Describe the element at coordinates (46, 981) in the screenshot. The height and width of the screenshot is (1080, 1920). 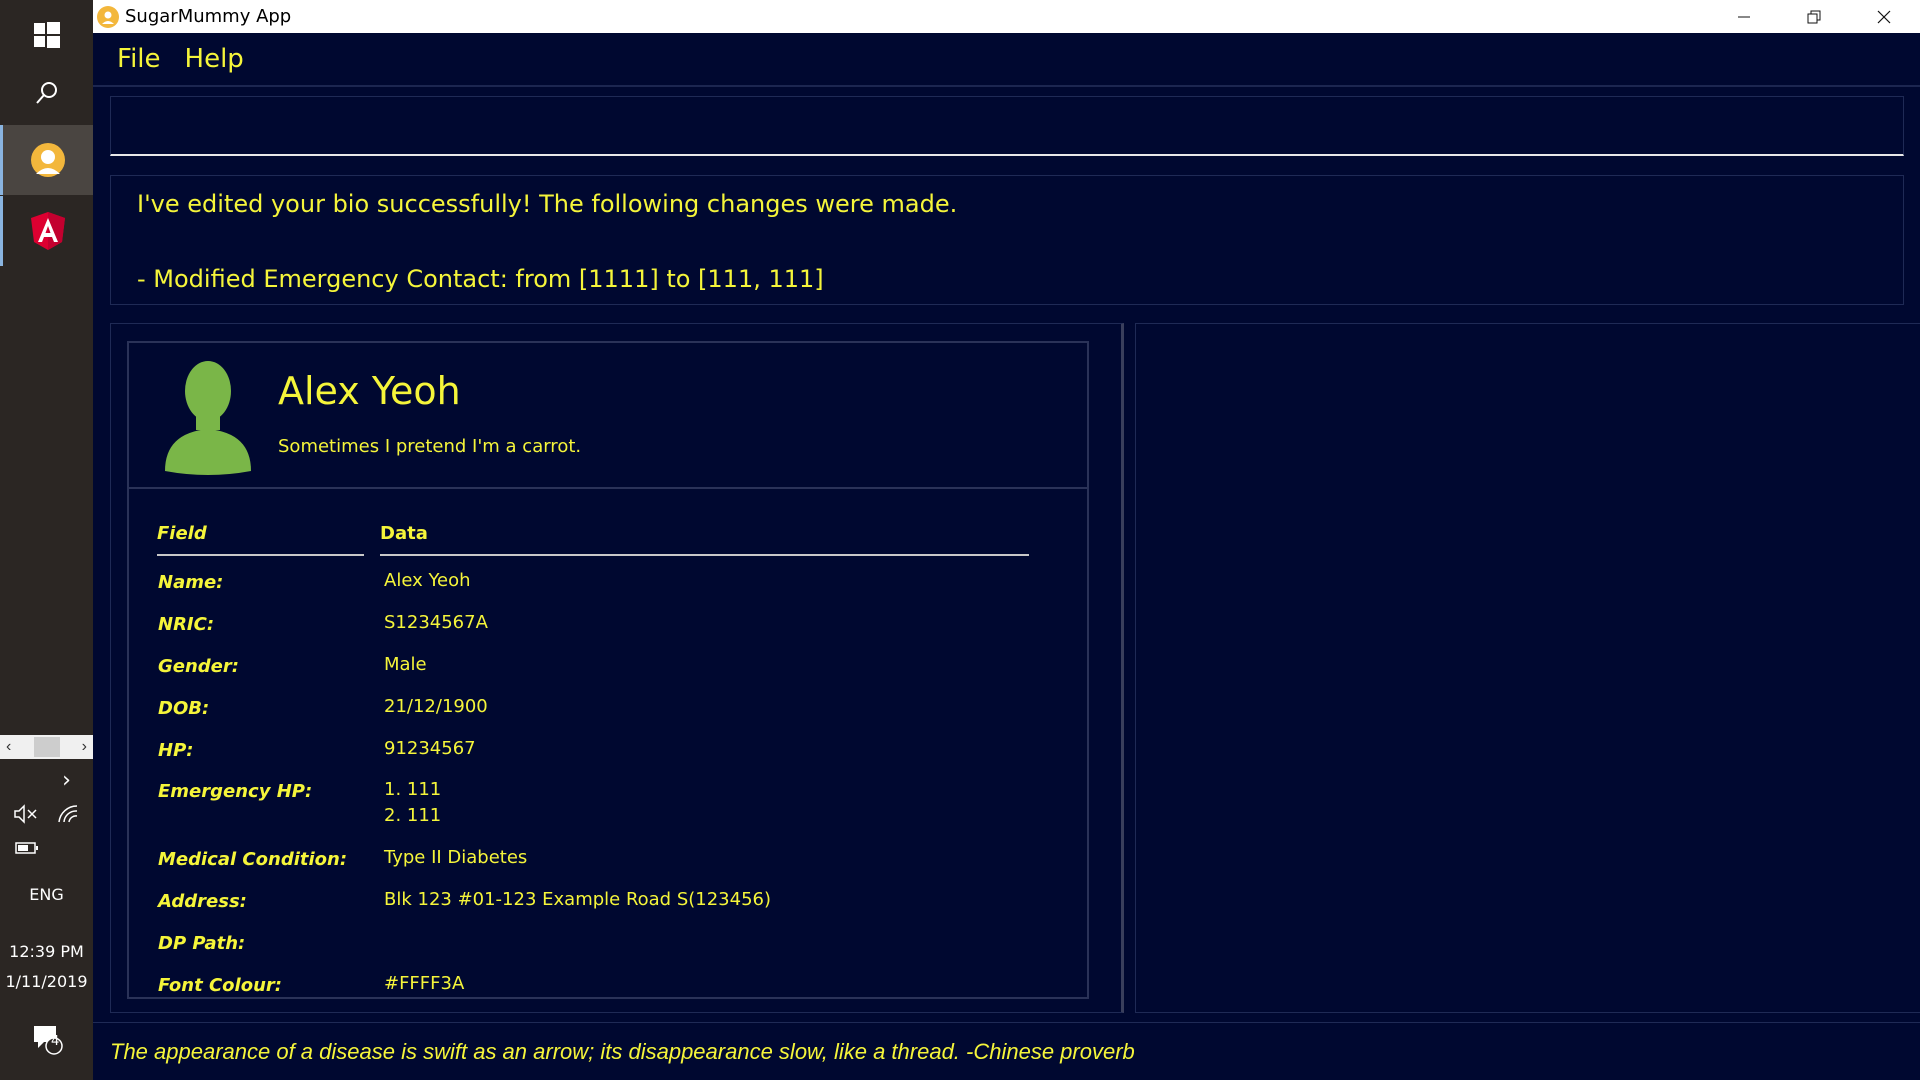
I see `clock-date: 1/11/2019` at that location.